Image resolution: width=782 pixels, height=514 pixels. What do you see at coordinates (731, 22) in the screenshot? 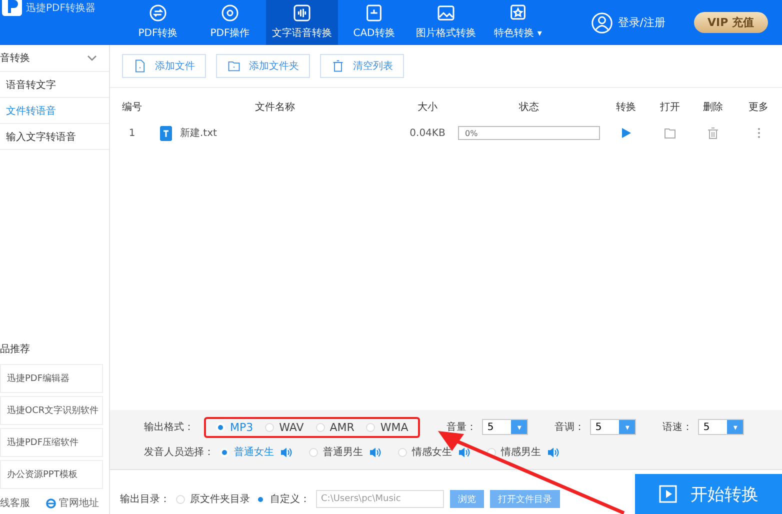
I see `vip-button: VIP 充值` at bounding box center [731, 22].